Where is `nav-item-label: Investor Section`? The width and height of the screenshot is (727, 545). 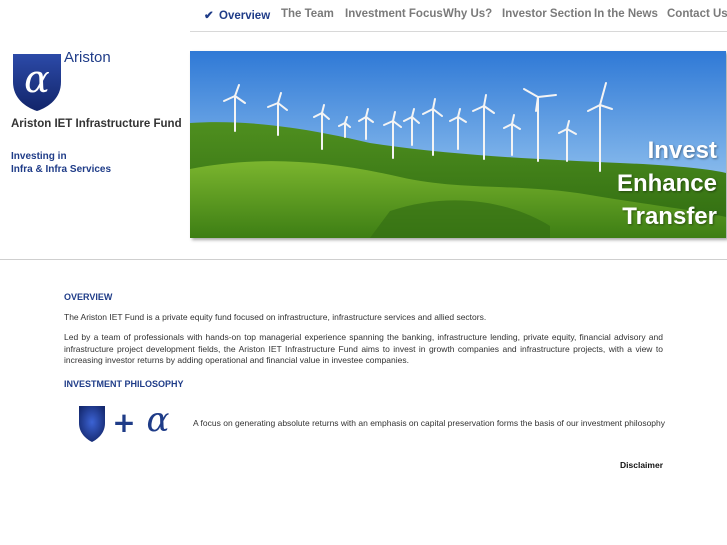
nav-item-label: Investor Section is located at coordinates (547, 14).